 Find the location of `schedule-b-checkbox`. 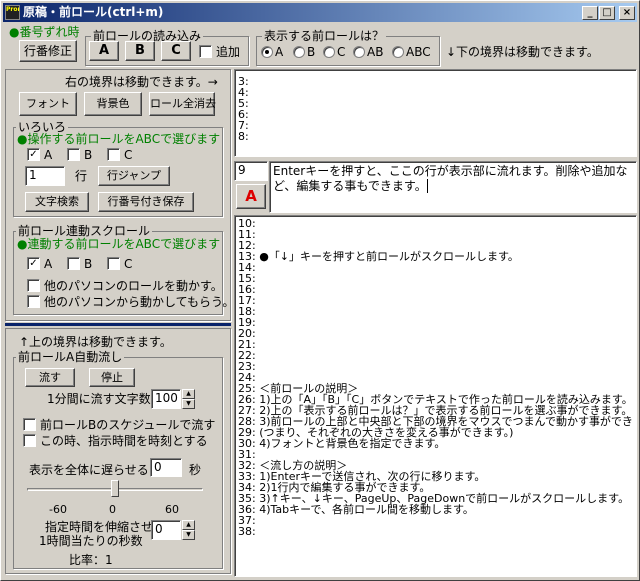

schedule-b-checkbox is located at coordinates (29, 424).